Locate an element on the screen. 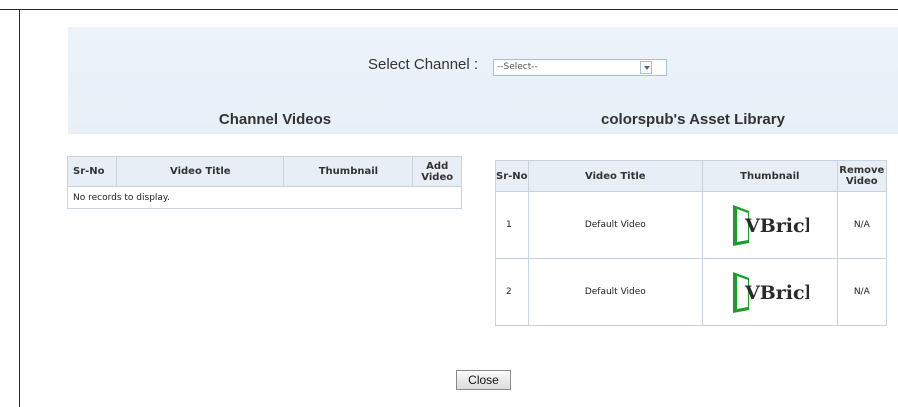 The height and width of the screenshot is (407, 898). table-row: No records to display. is located at coordinates (264, 197).